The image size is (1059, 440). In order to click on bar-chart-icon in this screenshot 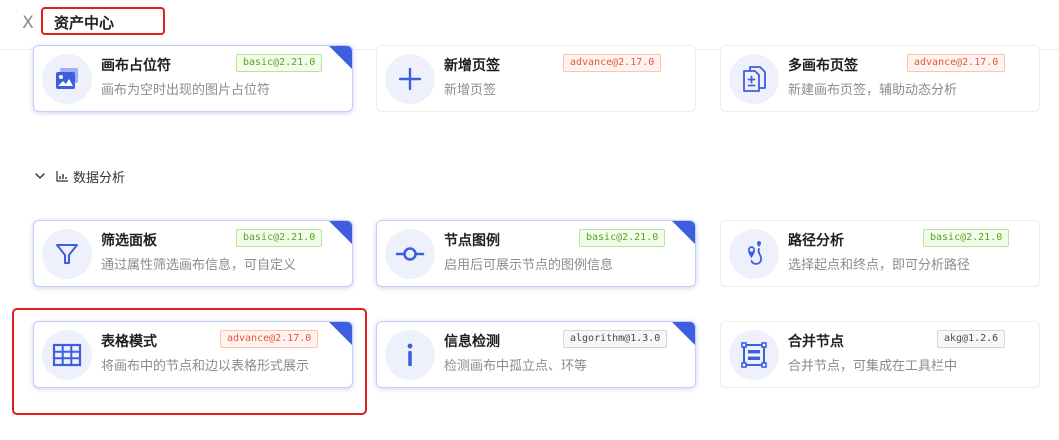, I will do `click(62, 176)`.